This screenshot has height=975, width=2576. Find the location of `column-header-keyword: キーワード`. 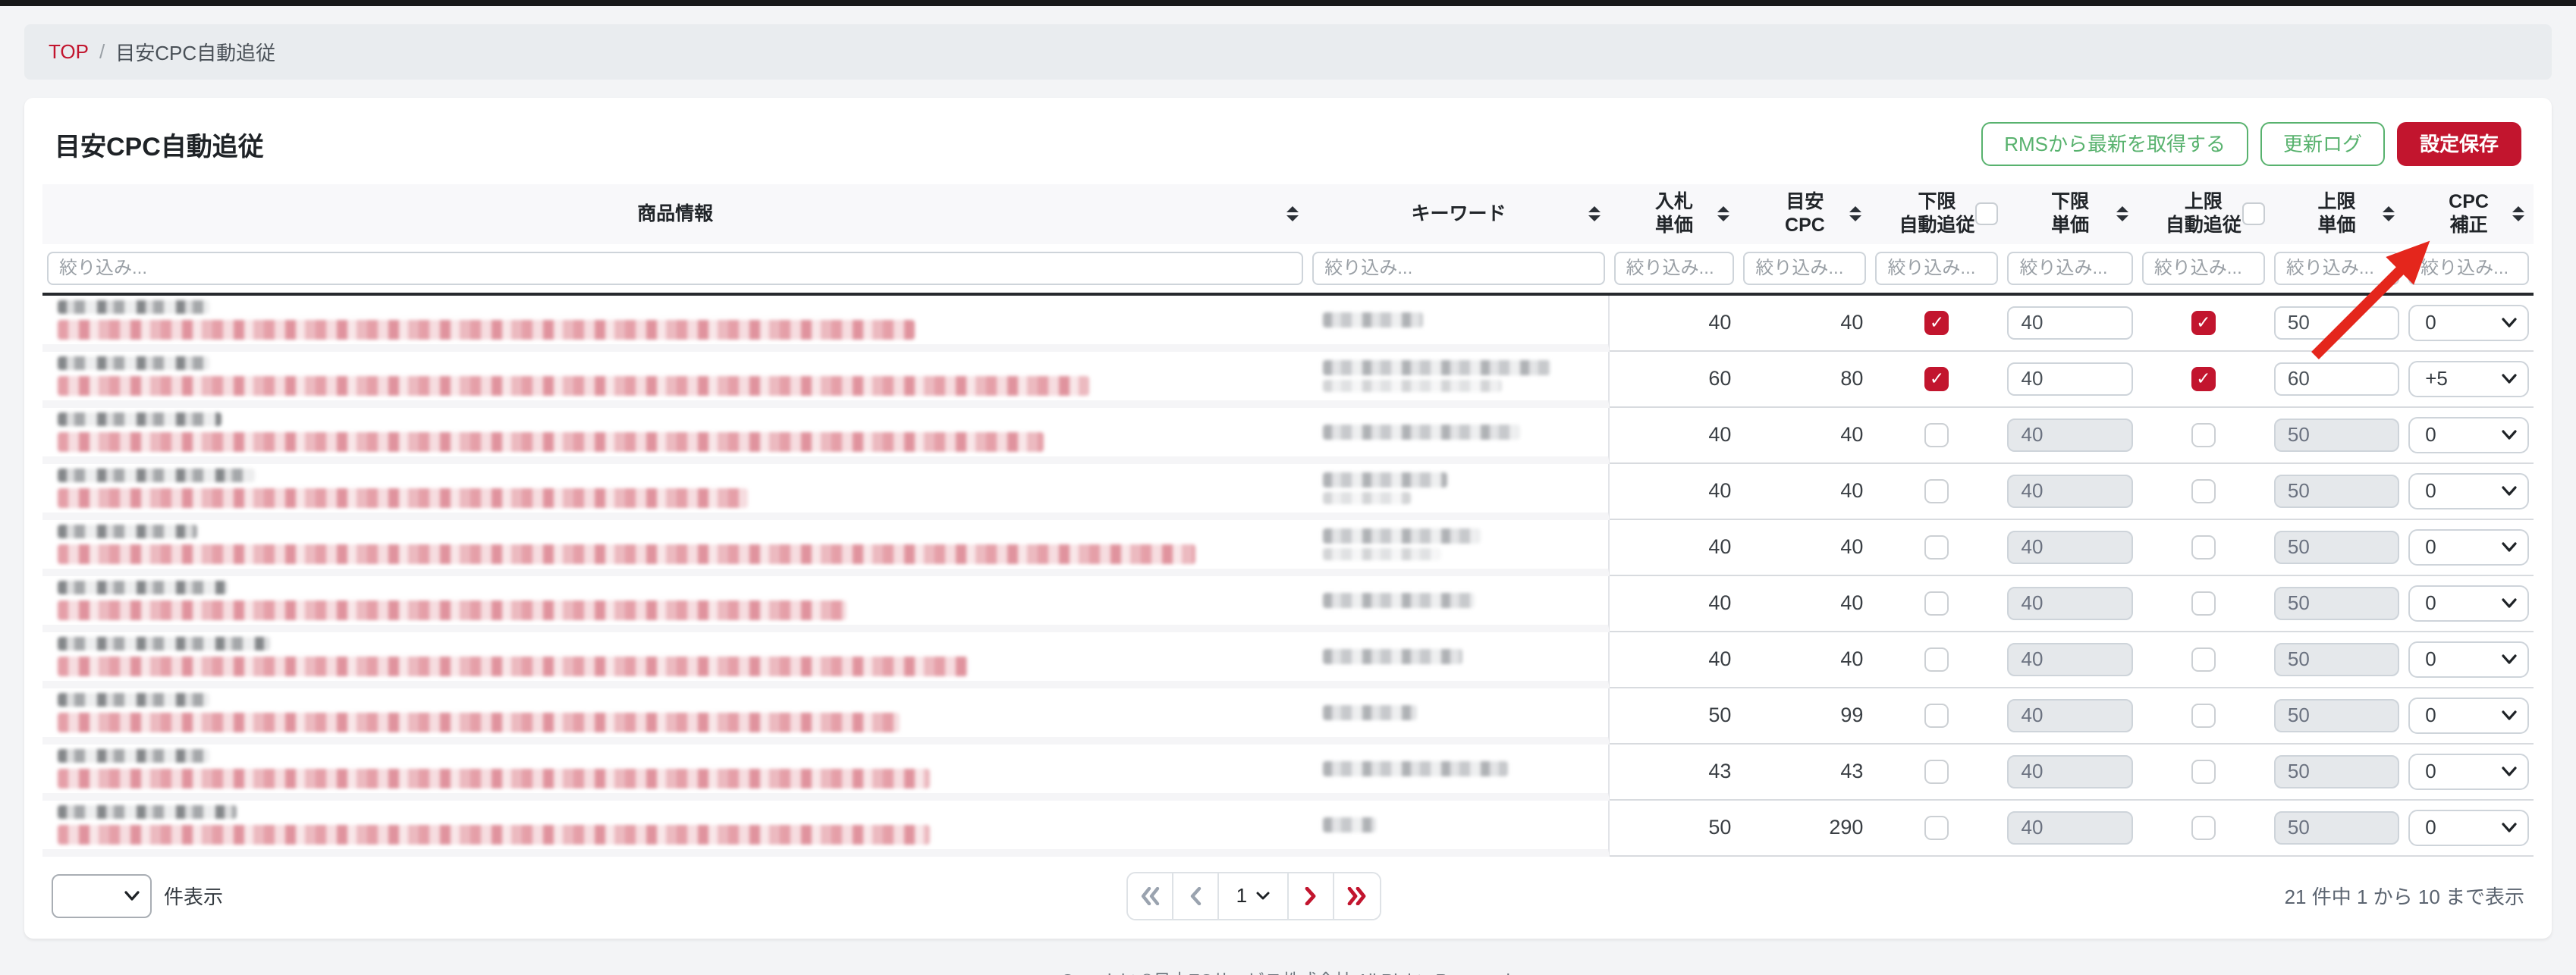

column-header-keyword: キーワード is located at coordinates (1458, 214).